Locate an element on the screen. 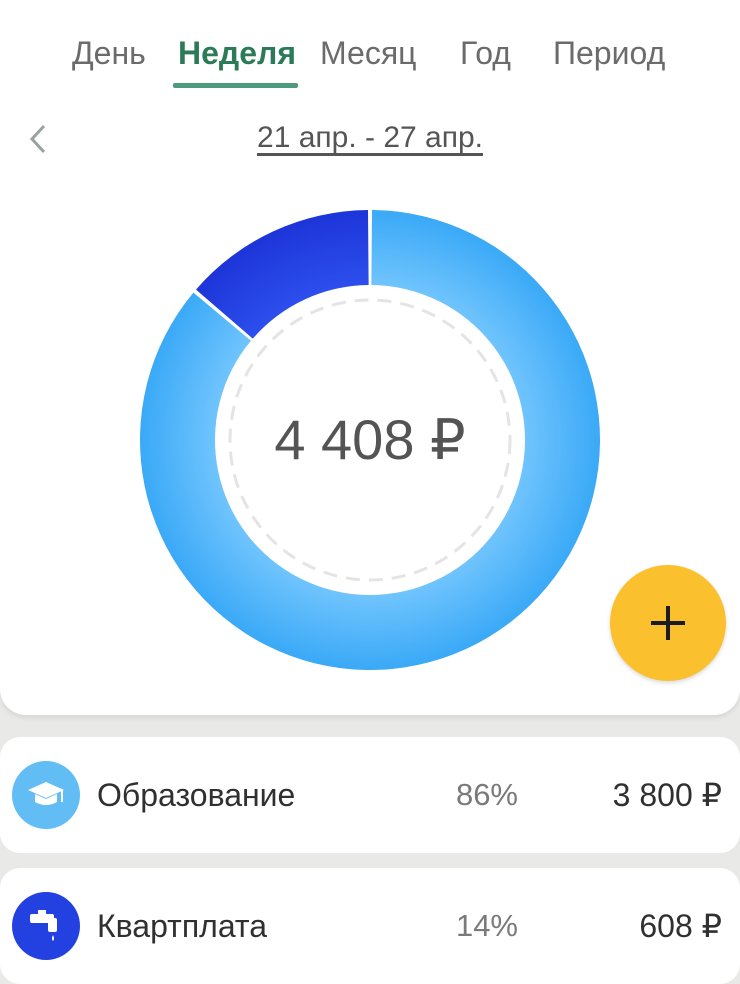 Image resolution: width=740 pixels, height=984 pixels. category-percent: 86% is located at coordinates (486, 794).